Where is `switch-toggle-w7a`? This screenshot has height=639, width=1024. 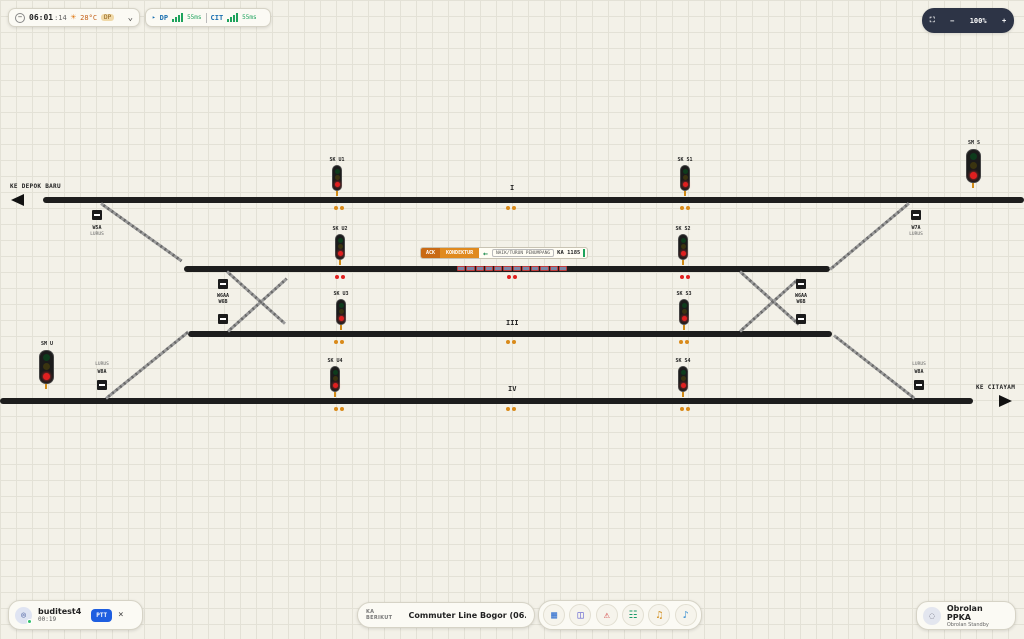 switch-toggle-w7a is located at coordinates (916, 215).